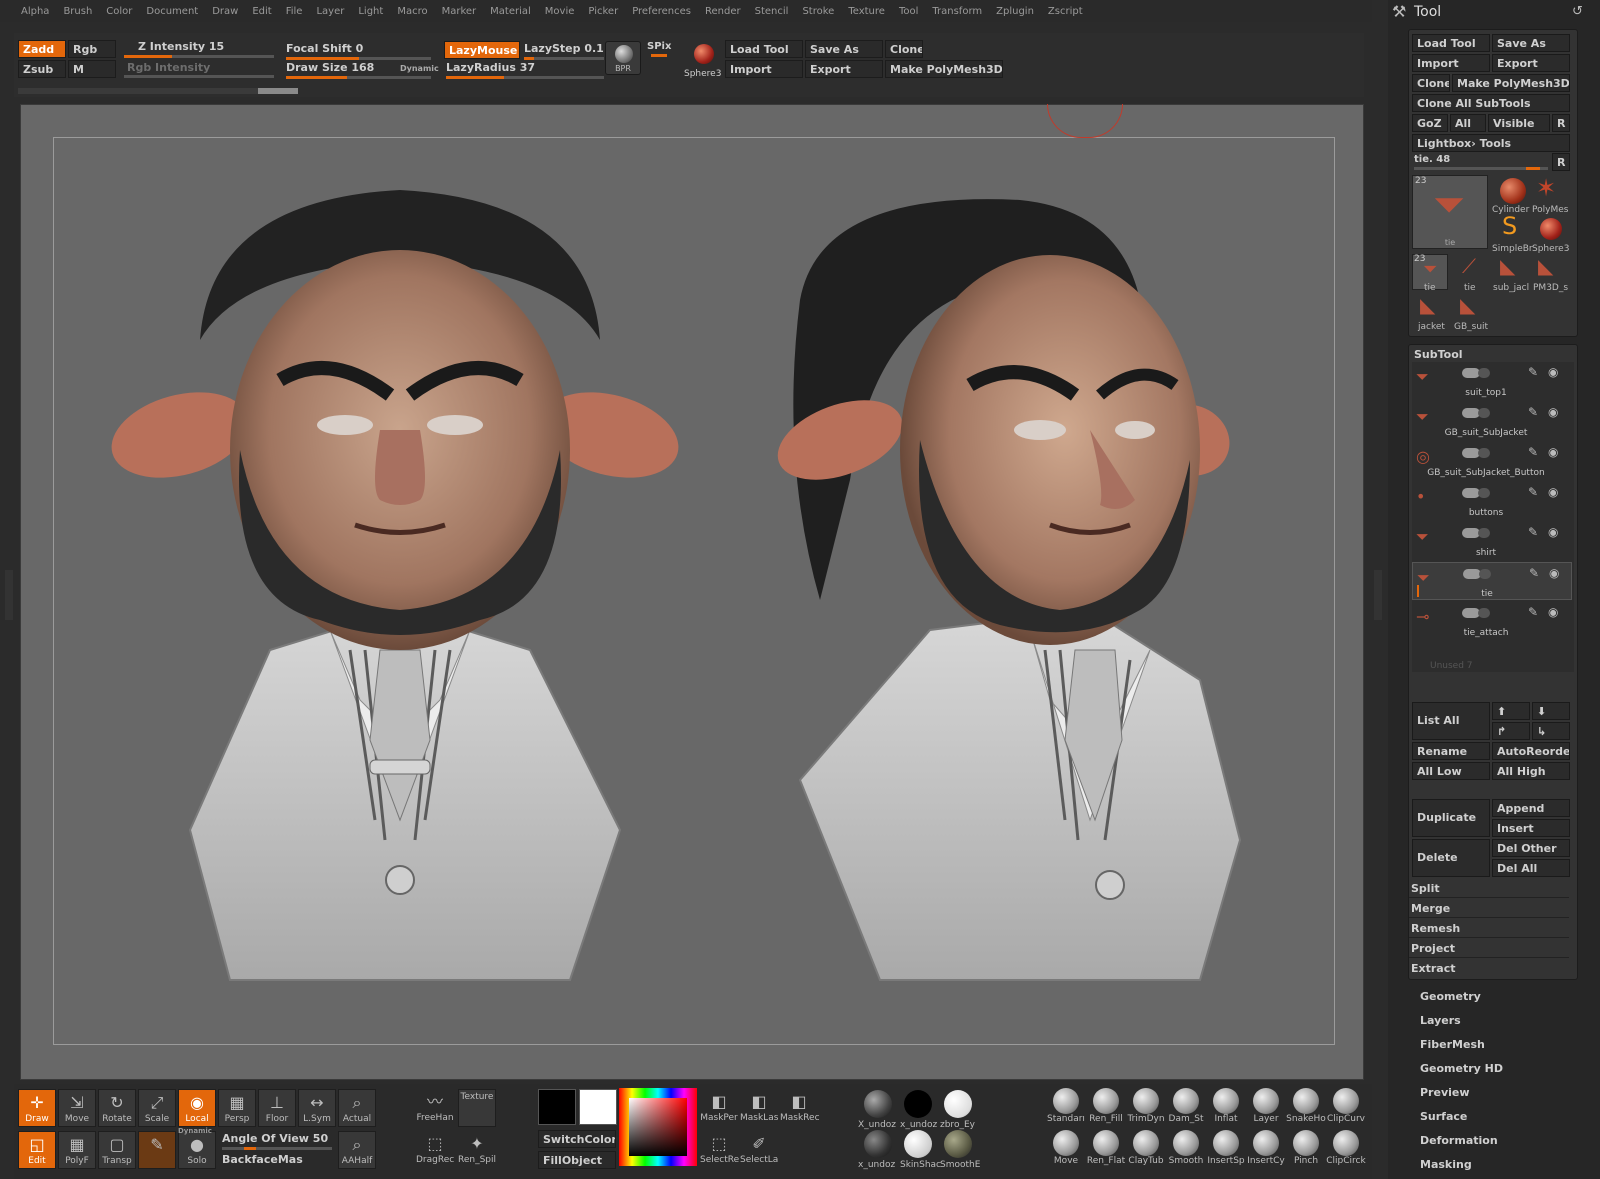 The width and height of the screenshot is (1600, 1179). Describe the element at coordinates (324, 49) in the screenshot. I see `focal-shift-label: Focal Shift 0` at that location.